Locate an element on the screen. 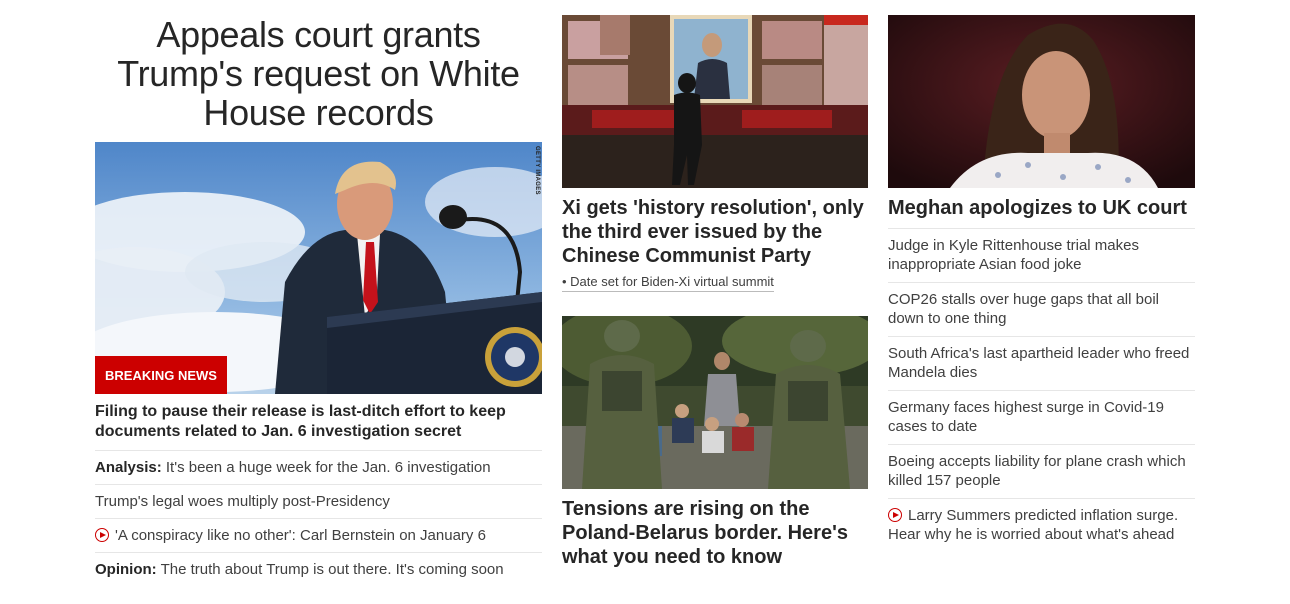 The image size is (1290, 604). meghan-story-title: Meghan apologizes to UK court is located at coordinates (1041, 208).